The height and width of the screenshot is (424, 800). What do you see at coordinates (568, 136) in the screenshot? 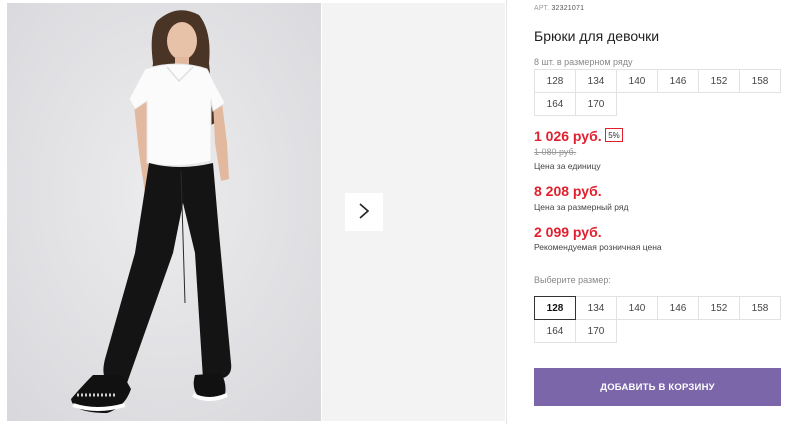
I see `unit-price: 1 026 руб.` at bounding box center [568, 136].